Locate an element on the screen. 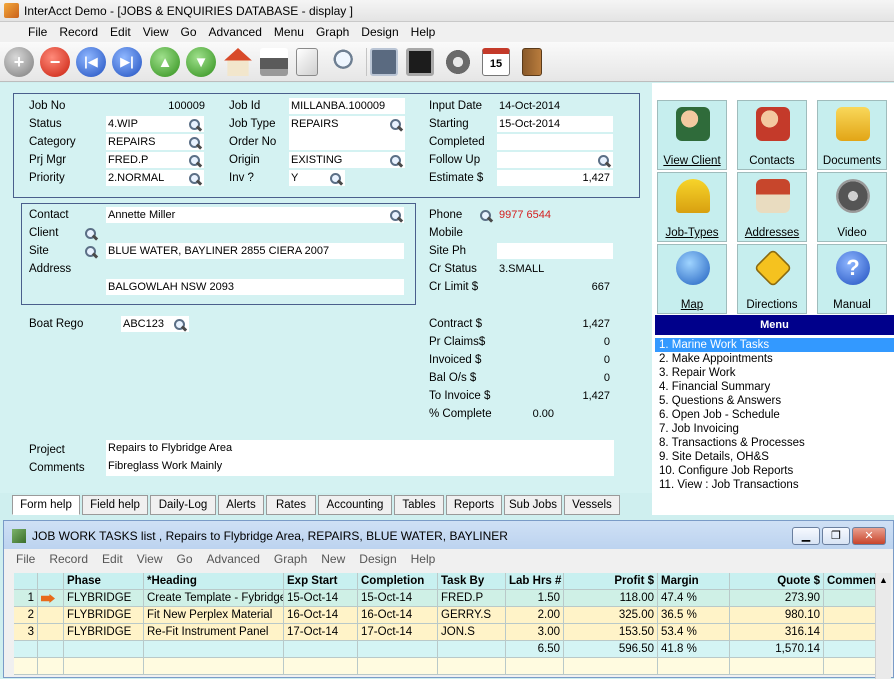 The width and height of the screenshot is (894, 679). completed-field is located at coordinates (555, 142).